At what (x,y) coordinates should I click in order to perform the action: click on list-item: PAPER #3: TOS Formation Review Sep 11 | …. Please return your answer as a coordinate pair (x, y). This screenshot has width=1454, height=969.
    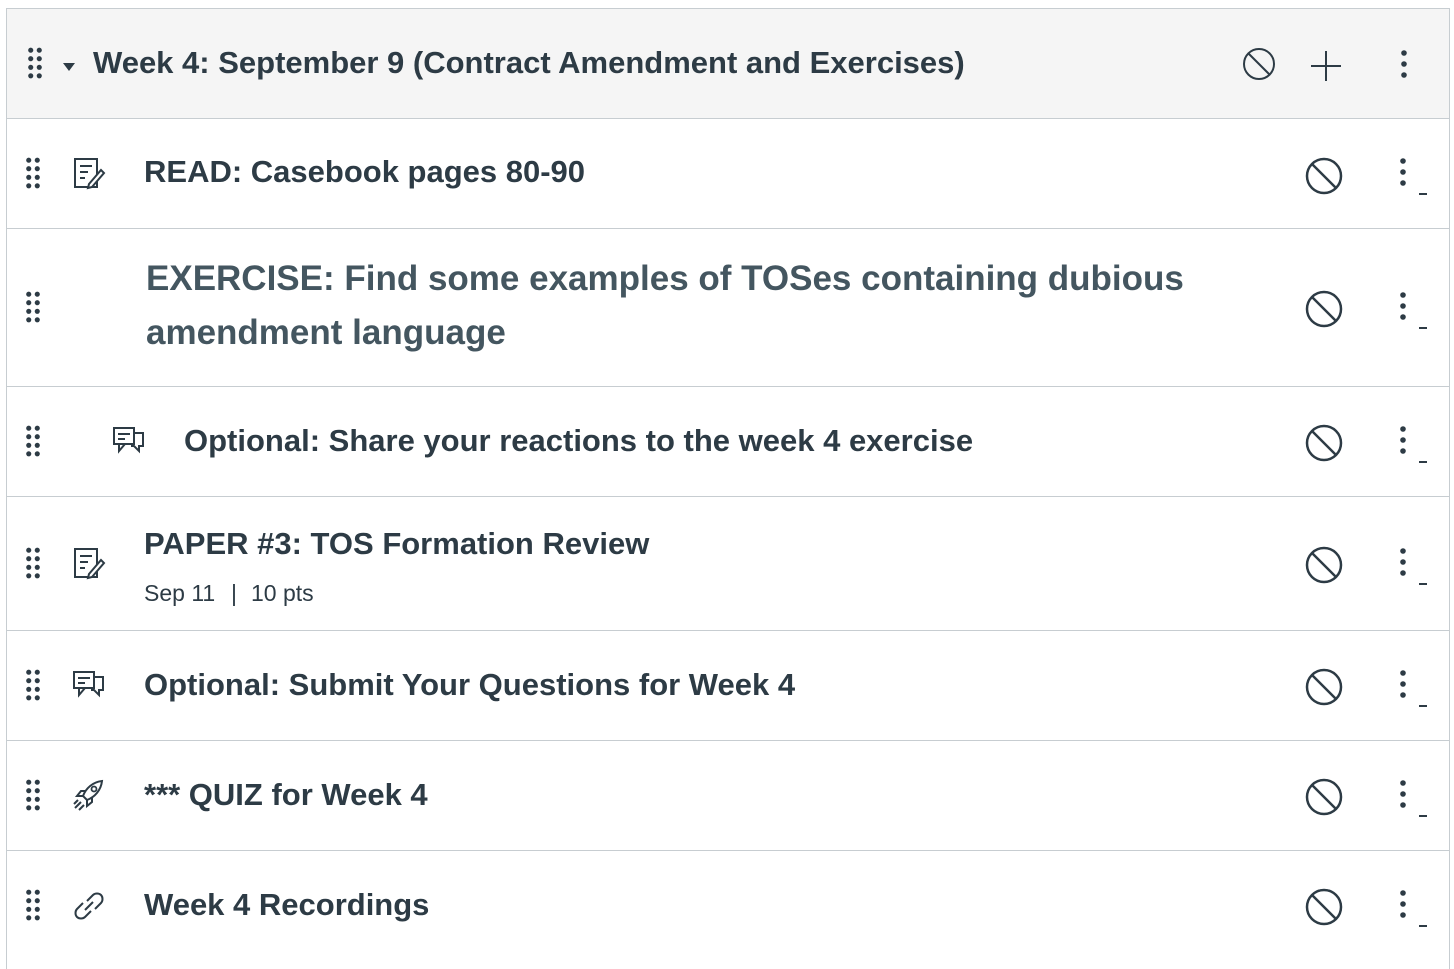
    Looking at the image, I should click on (728, 564).